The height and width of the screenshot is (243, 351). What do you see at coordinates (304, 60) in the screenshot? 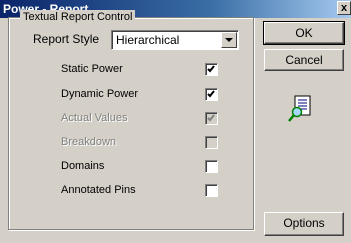
I see `cancel-button: Cancel` at bounding box center [304, 60].